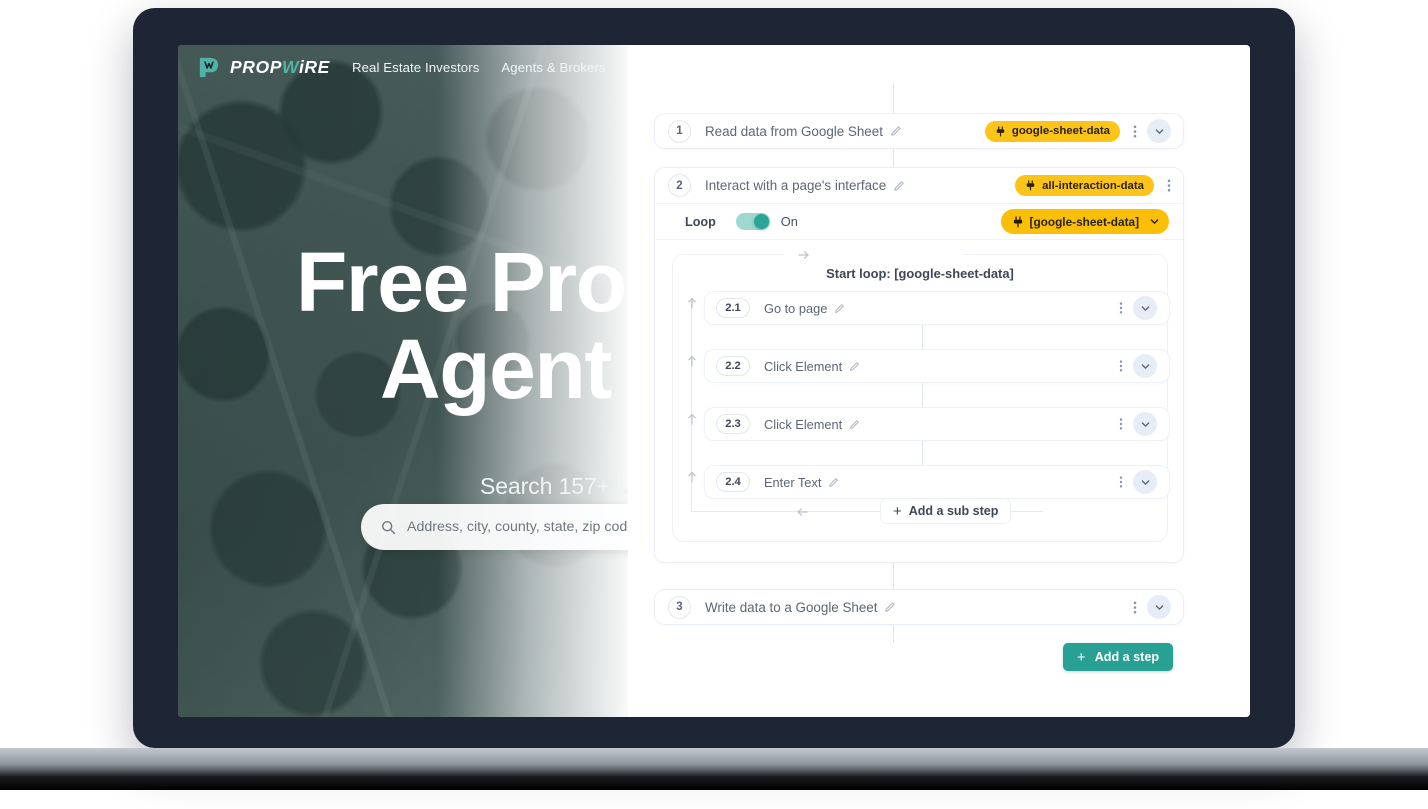 The width and height of the screenshot is (1428, 809). What do you see at coordinates (803, 424) in the screenshot?
I see `substep-title-2-3: Click Element` at bounding box center [803, 424].